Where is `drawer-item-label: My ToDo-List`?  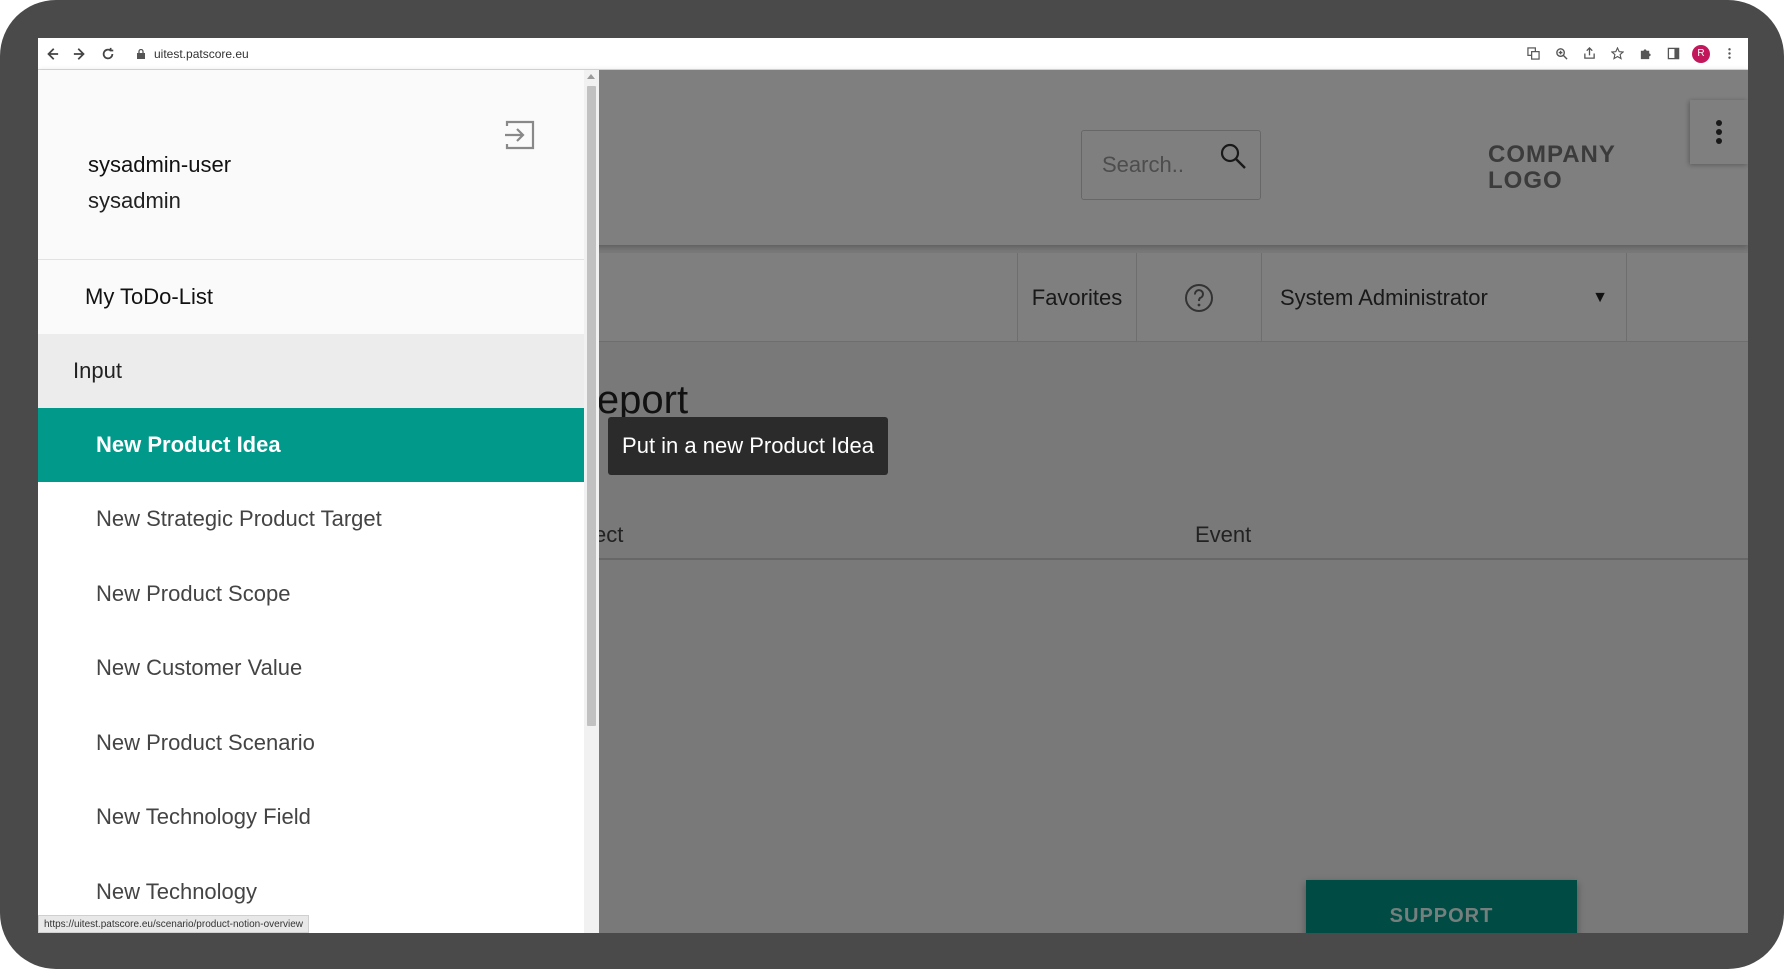 drawer-item-label: My ToDo-List is located at coordinates (149, 296).